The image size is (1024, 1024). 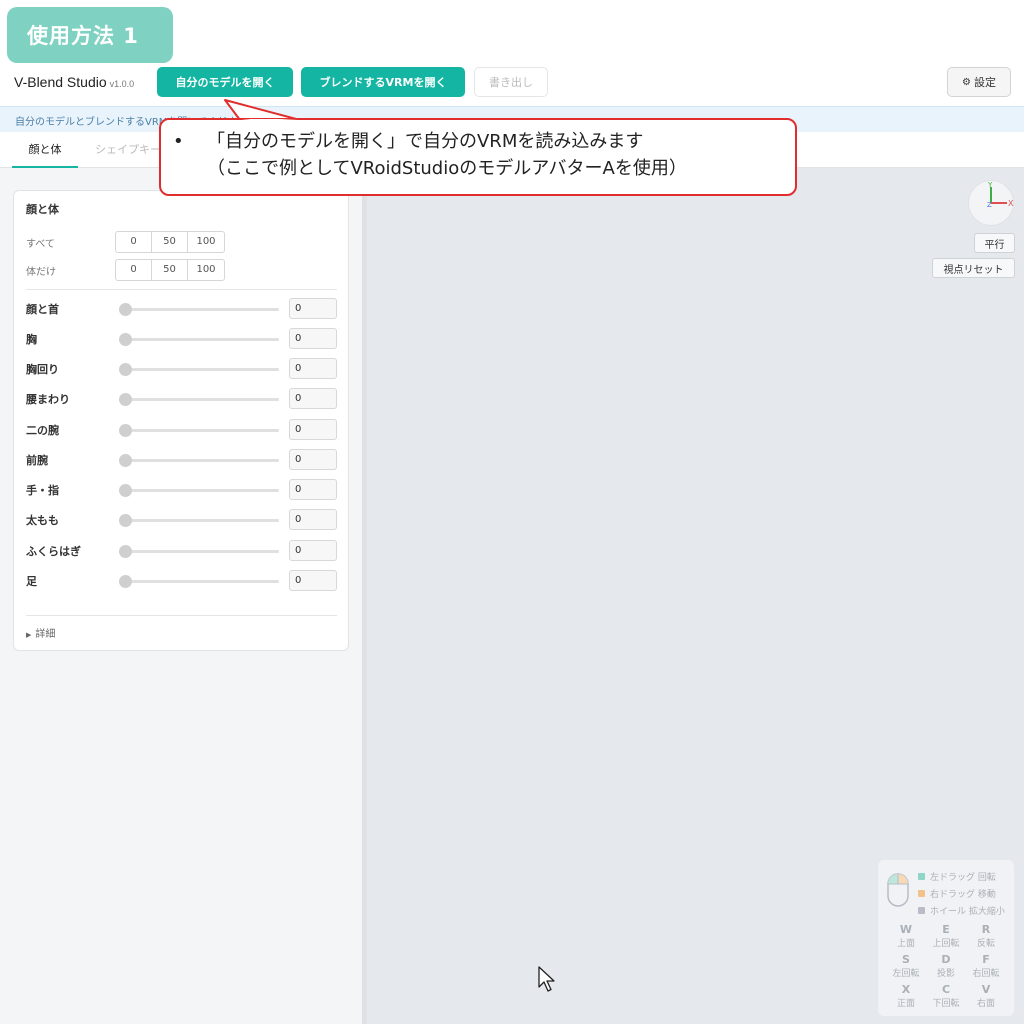 I want to click on mouse-cursor-icon, so click(x=546, y=979).